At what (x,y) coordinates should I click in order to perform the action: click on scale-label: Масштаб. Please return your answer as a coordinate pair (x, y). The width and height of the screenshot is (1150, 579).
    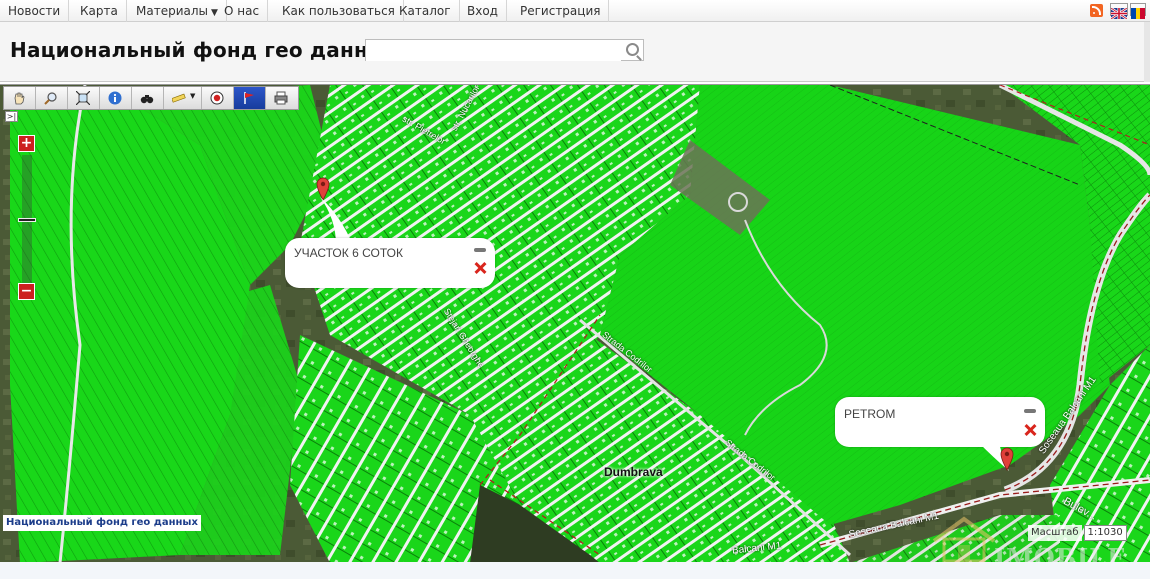
    Looking at the image, I should click on (1055, 533).